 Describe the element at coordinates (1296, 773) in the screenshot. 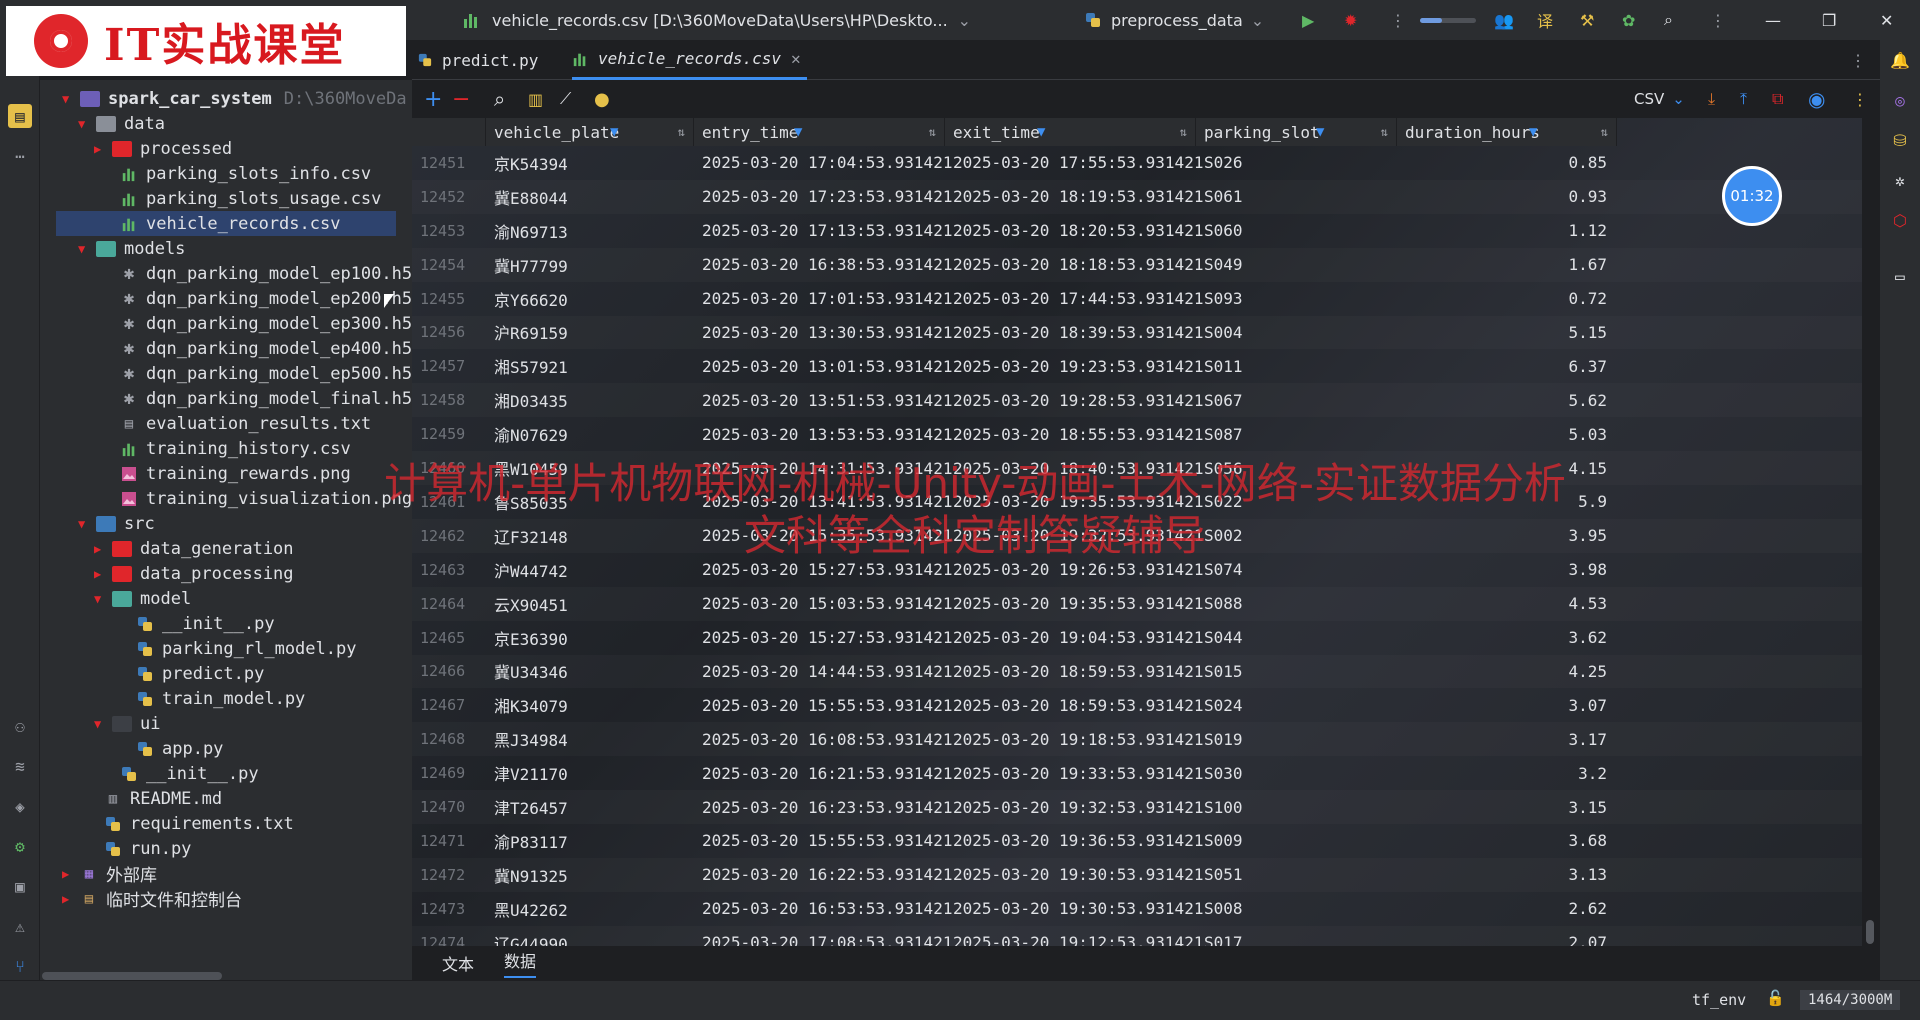

I see `parking-slot-cell: S030` at that location.